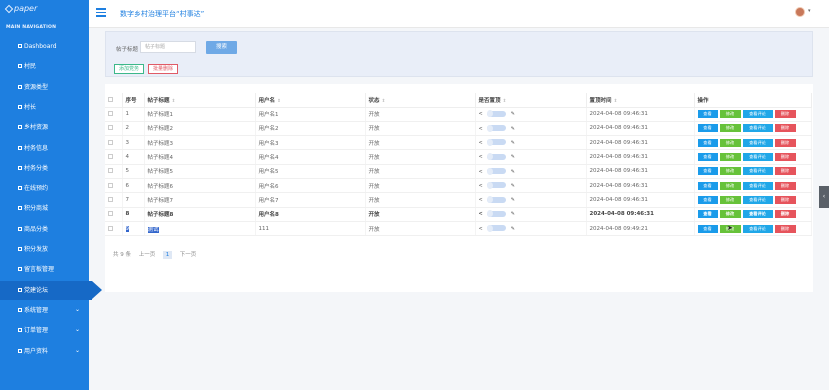  I want to click on title-search-input: 帖子标题, so click(168, 47).